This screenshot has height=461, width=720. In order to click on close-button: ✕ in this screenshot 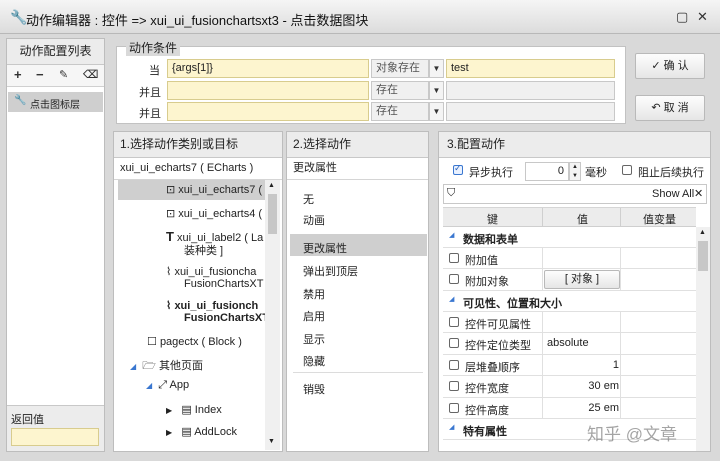, I will do `click(702, 17)`.